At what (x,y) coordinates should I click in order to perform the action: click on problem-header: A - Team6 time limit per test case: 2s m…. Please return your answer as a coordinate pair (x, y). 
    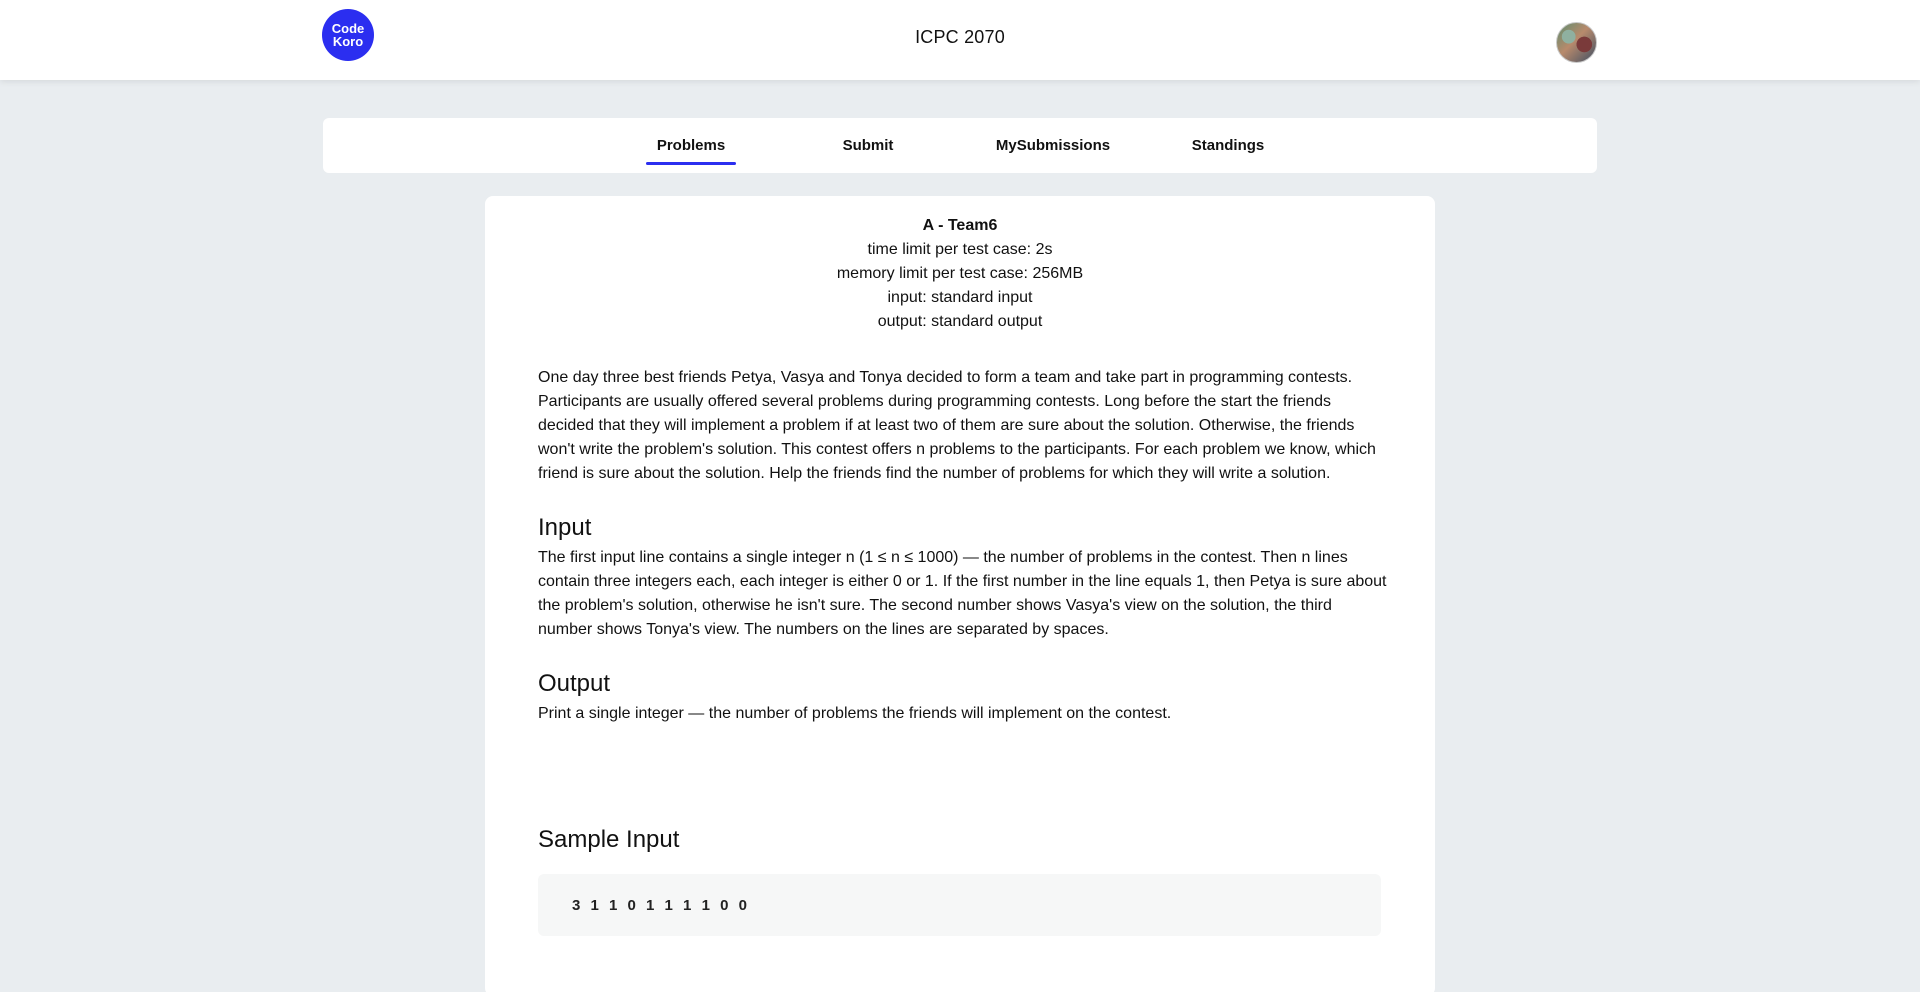
    Looking at the image, I should click on (960, 274).